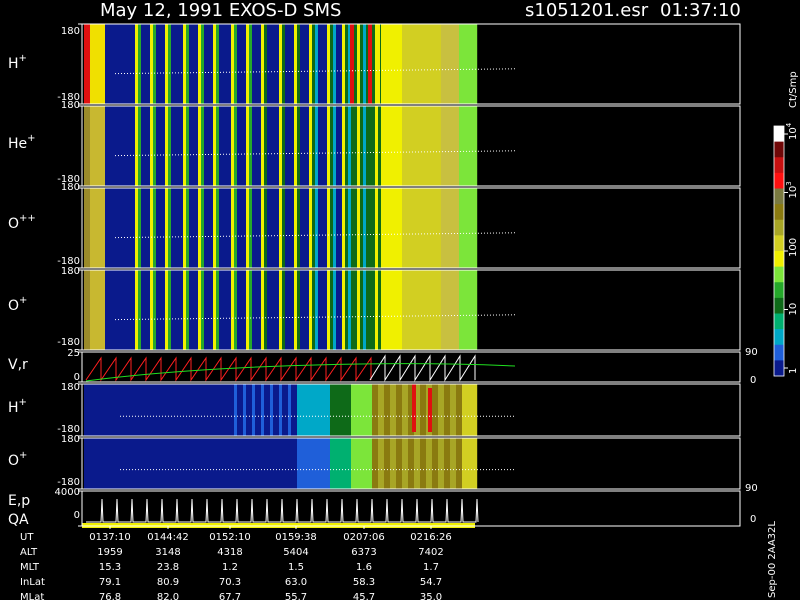  What do you see at coordinates (168, 537) in the screenshot?
I see `footer-value: 0144:42` at bounding box center [168, 537].